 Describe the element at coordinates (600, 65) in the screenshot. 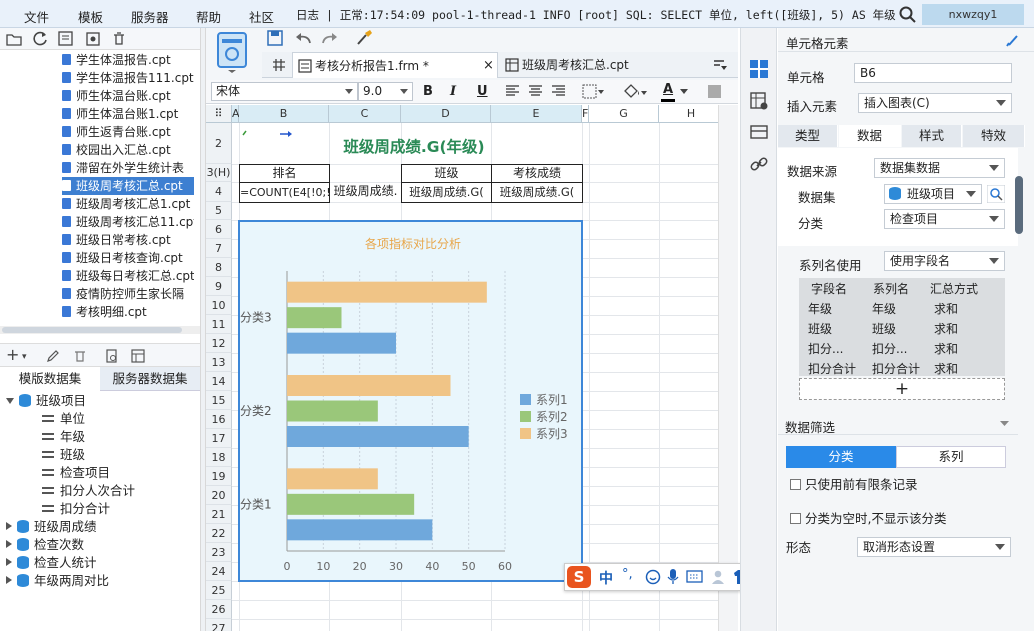

I see `tab-document-cpt: 班级周考核汇总.cpt` at that location.